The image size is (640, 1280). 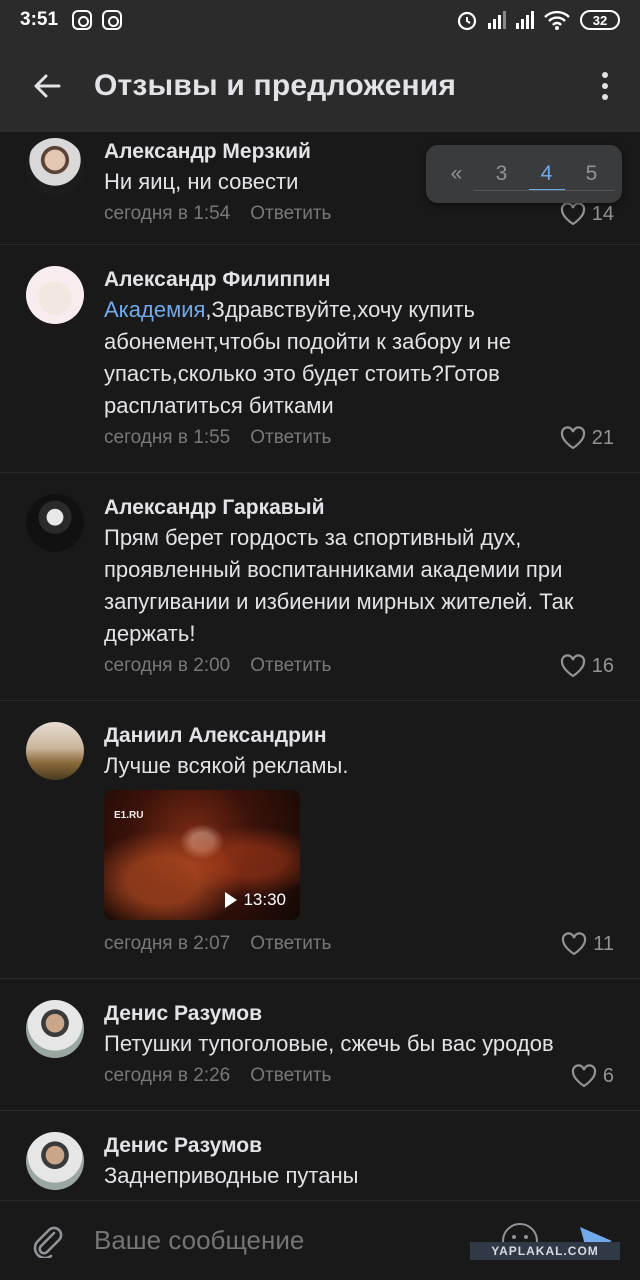 I want to click on message-composer, so click(x=320, y=1240).